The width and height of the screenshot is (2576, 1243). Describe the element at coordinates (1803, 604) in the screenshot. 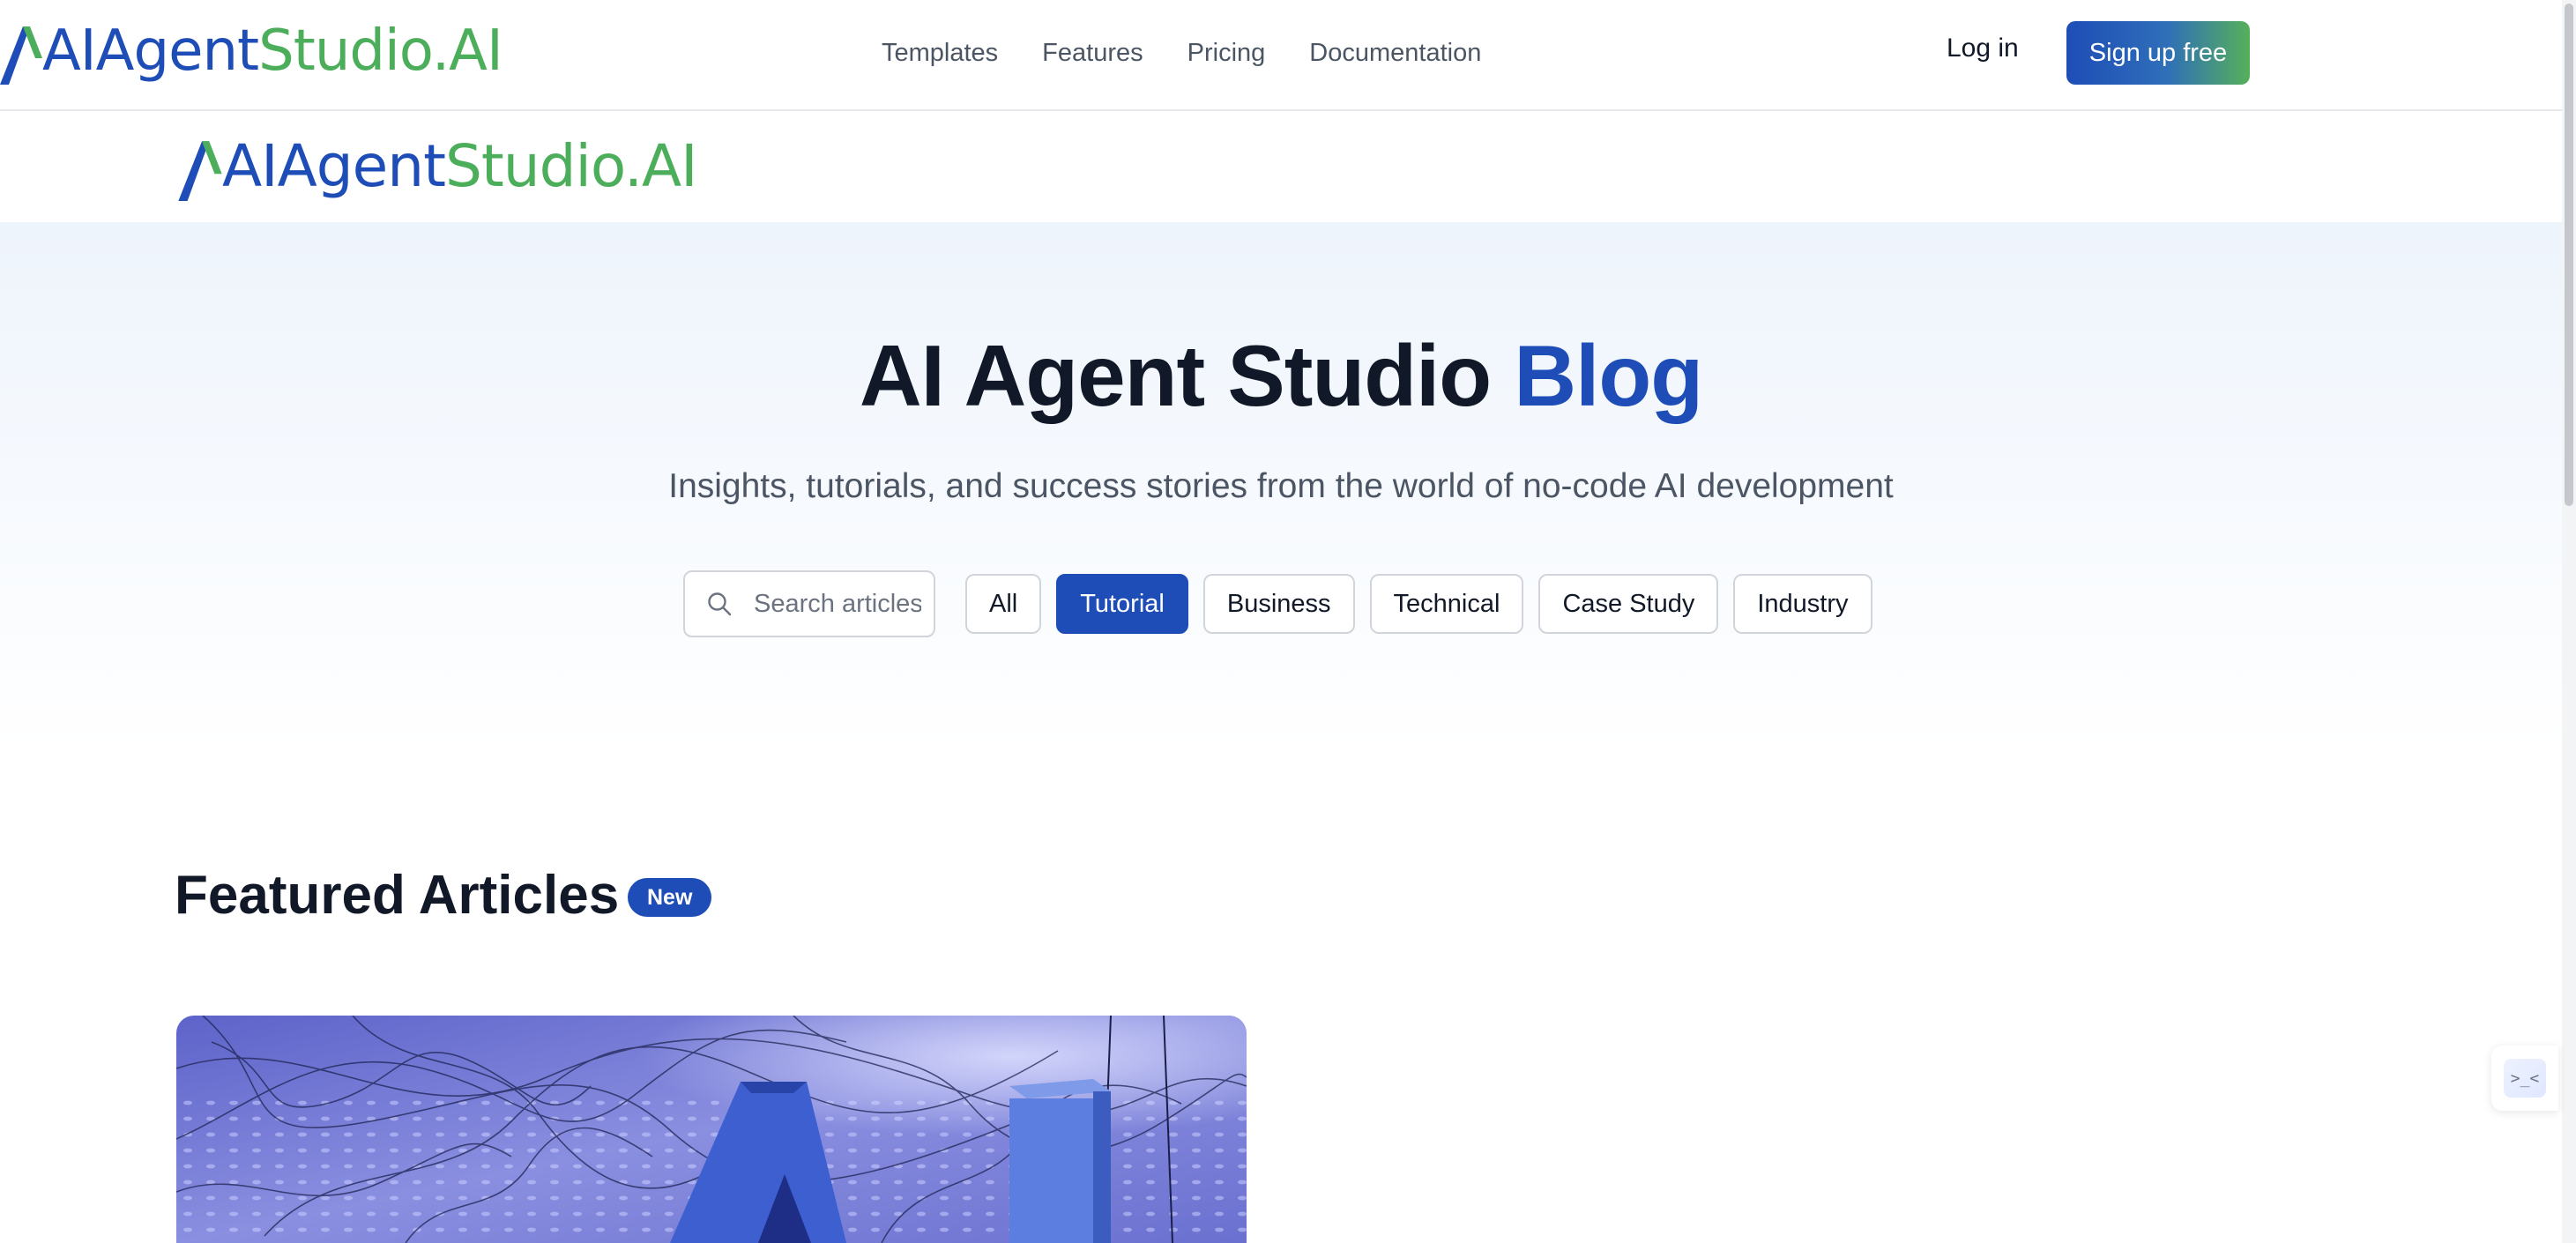

I see `category-chip-industry: Industry` at that location.